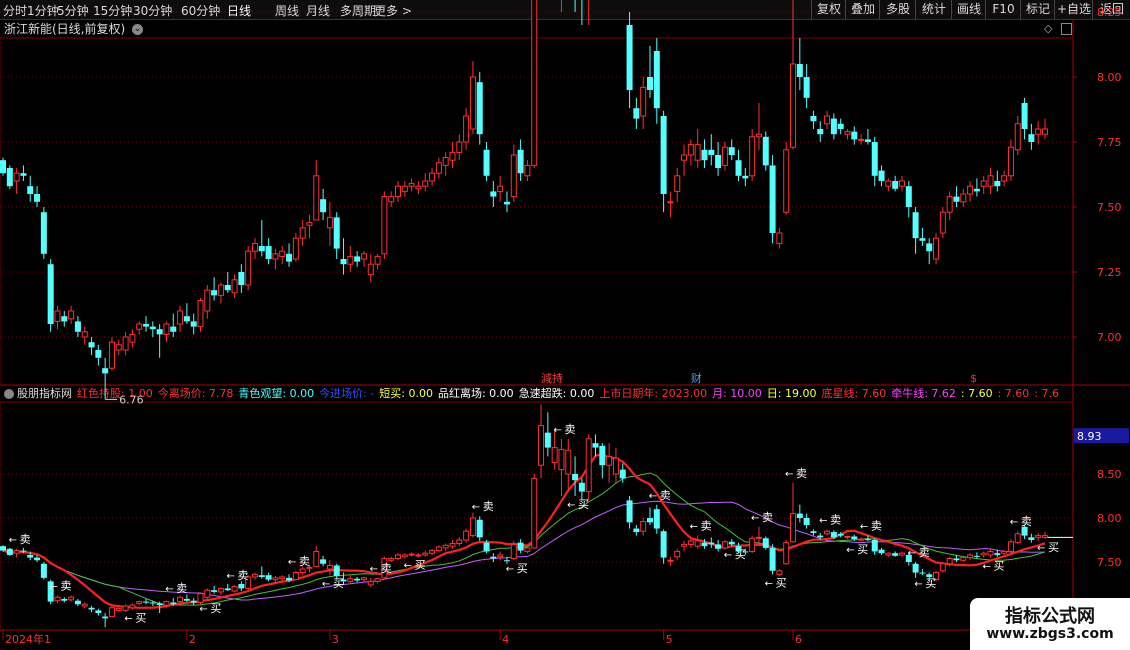 This screenshot has height=650, width=1130. What do you see at coordinates (1109, 77) in the screenshot?
I see `main-y-tick: 8.00` at bounding box center [1109, 77].